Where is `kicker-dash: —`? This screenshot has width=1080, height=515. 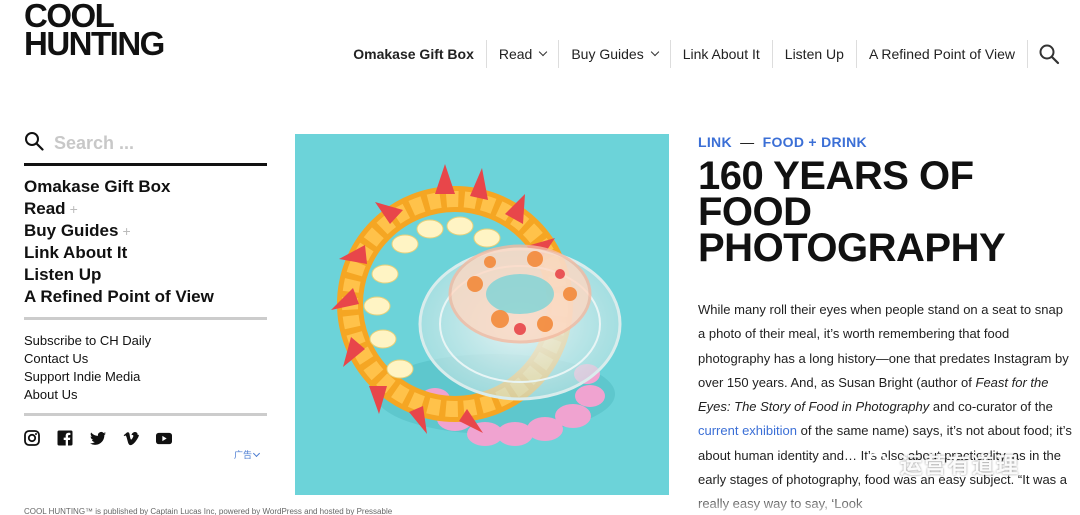 kicker-dash: — is located at coordinates (747, 142).